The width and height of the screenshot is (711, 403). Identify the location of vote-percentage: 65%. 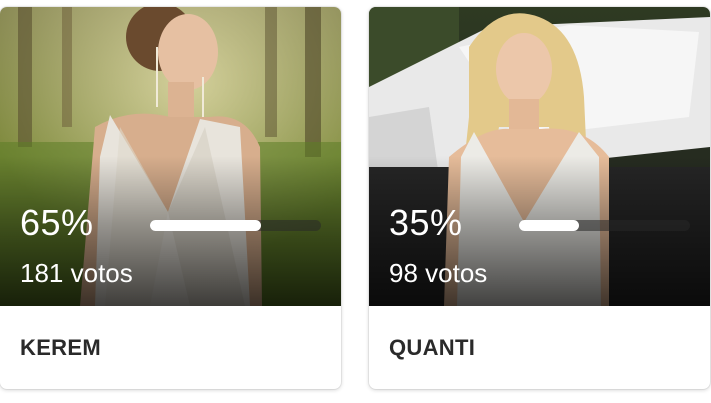
(57, 222).